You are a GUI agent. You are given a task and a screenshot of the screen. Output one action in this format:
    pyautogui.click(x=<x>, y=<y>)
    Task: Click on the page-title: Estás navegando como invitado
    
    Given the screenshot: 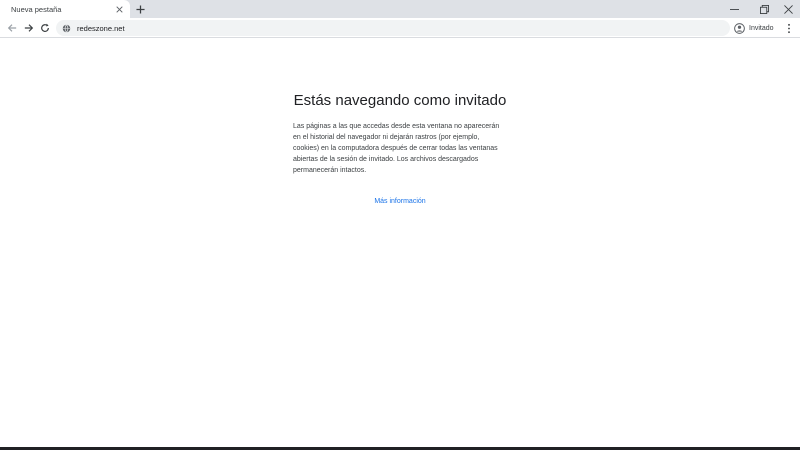 What is the action you would take?
    pyautogui.click(x=400, y=100)
    